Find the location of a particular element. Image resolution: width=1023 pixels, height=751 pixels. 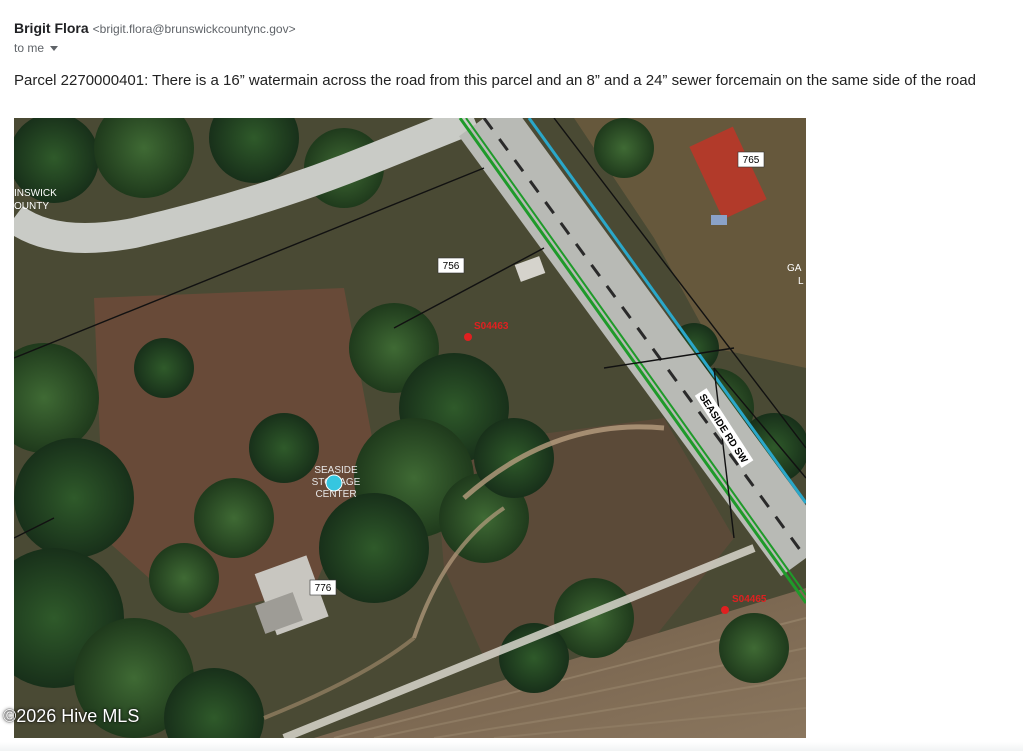

address-label-776: 776 is located at coordinates (323, 587).